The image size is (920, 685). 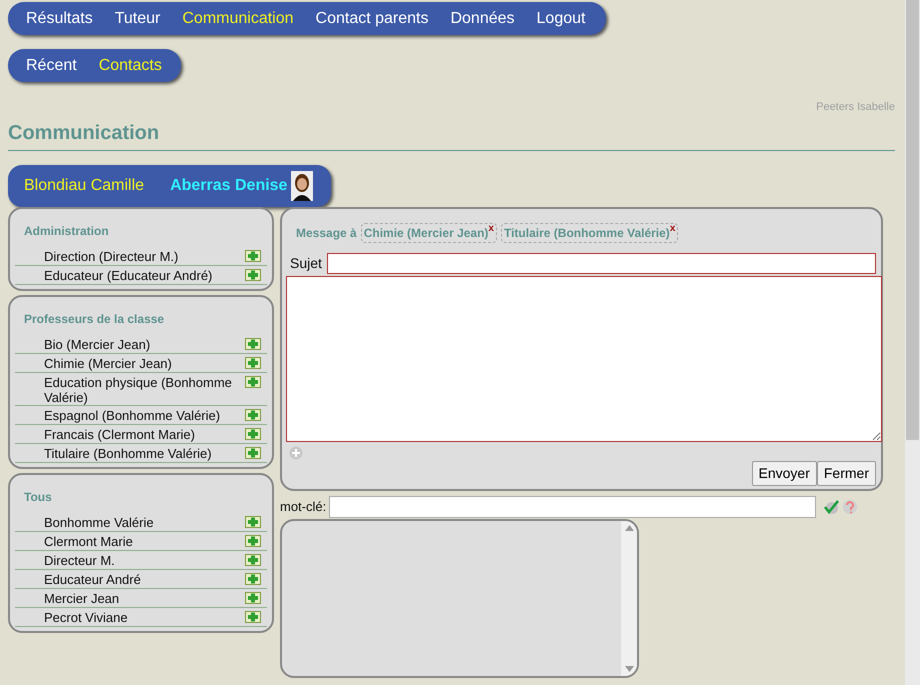 What do you see at coordinates (112, 256) in the screenshot?
I see `contact-name: Direction (Directeur M.)` at bounding box center [112, 256].